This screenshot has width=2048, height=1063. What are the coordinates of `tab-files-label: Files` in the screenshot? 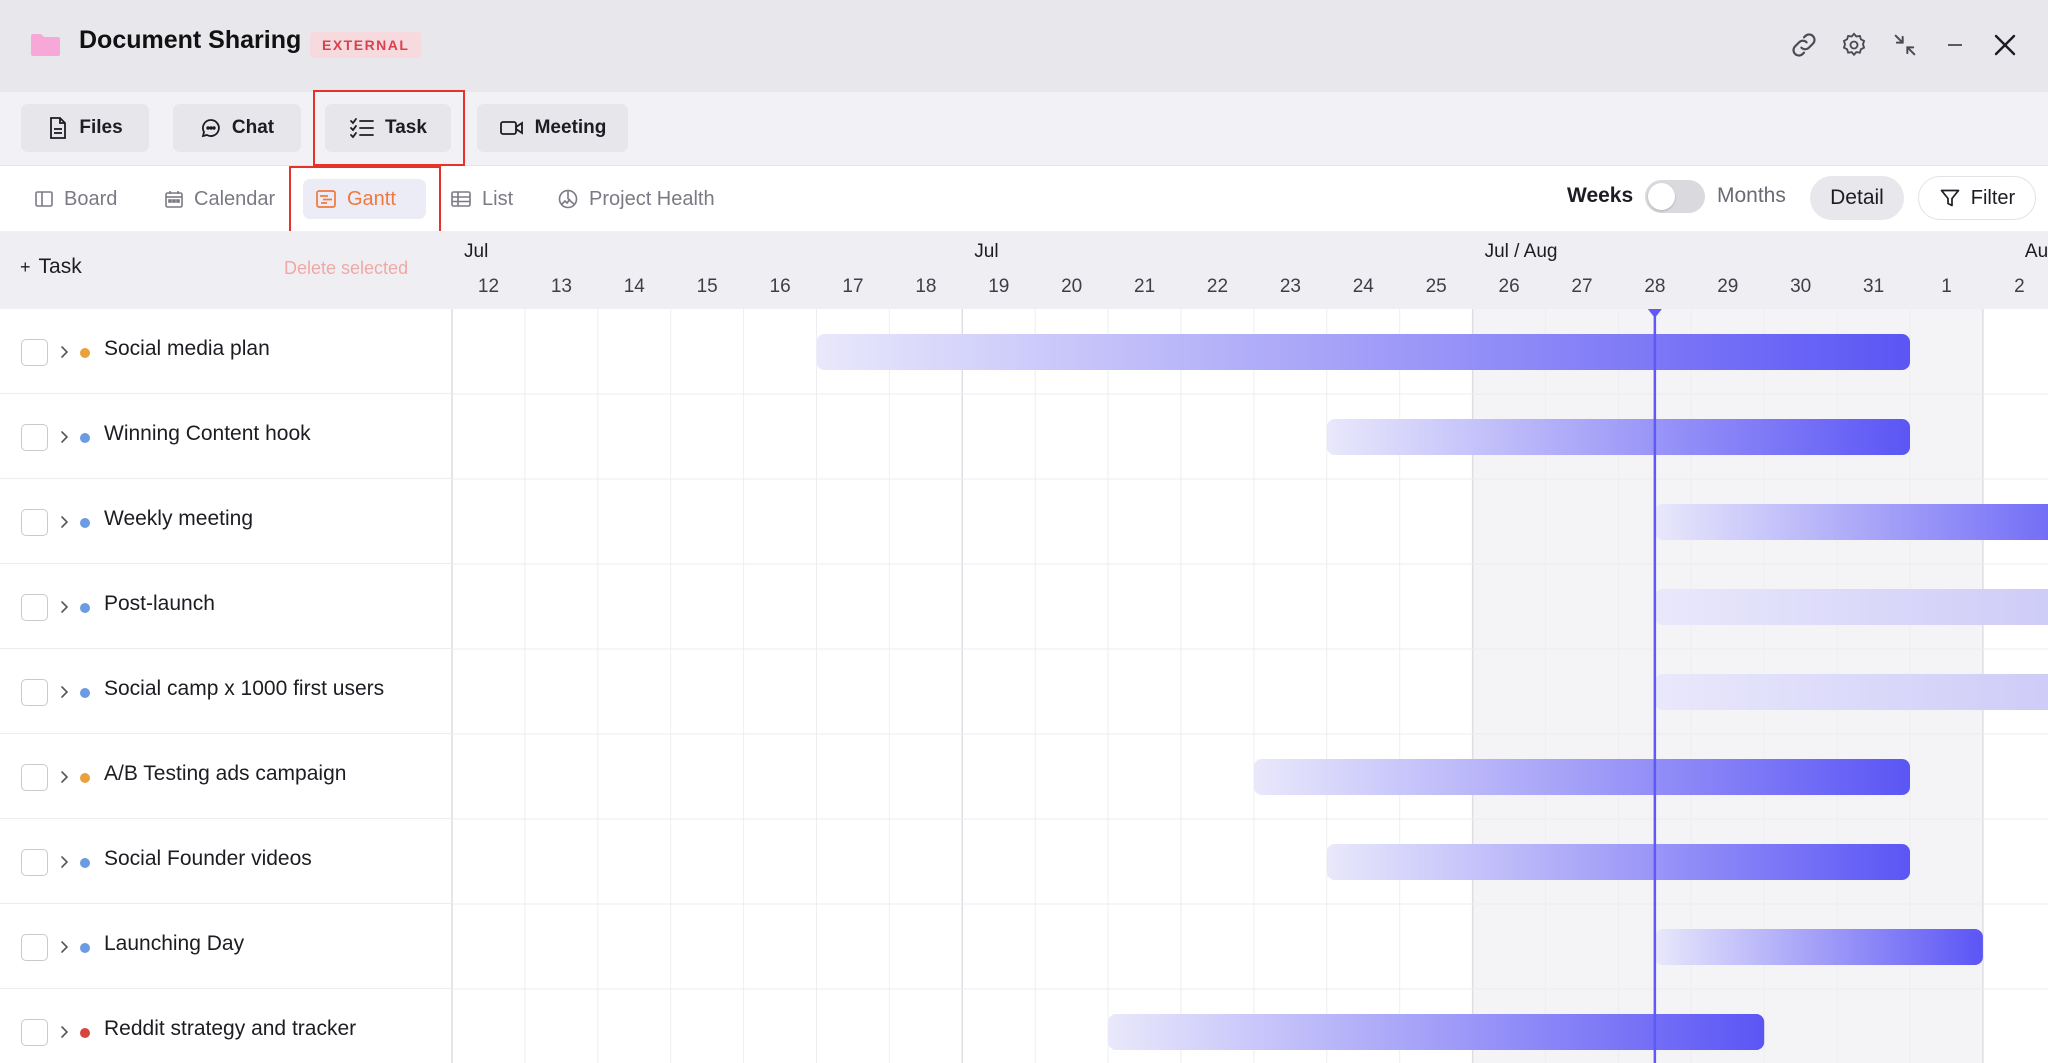 It's located at (101, 127).